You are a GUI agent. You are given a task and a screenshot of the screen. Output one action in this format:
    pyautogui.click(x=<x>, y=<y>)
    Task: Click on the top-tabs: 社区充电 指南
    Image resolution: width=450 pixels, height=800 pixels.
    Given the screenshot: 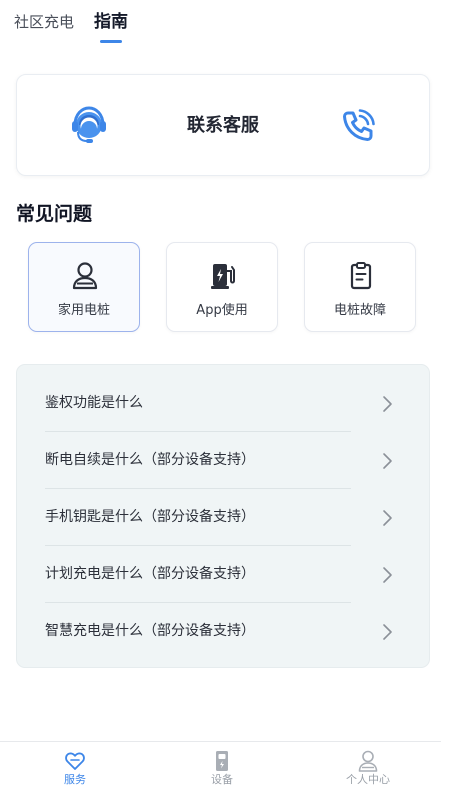 What is the action you would take?
    pyautogui.click(x=71, y=28)
    